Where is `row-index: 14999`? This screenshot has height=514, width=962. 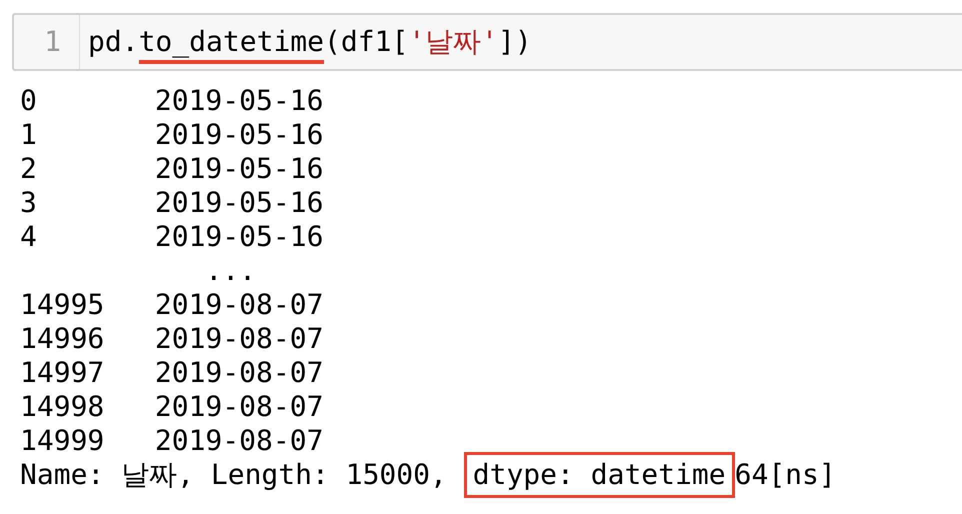
row-index: 14999 is located at coordinates (63, 441).